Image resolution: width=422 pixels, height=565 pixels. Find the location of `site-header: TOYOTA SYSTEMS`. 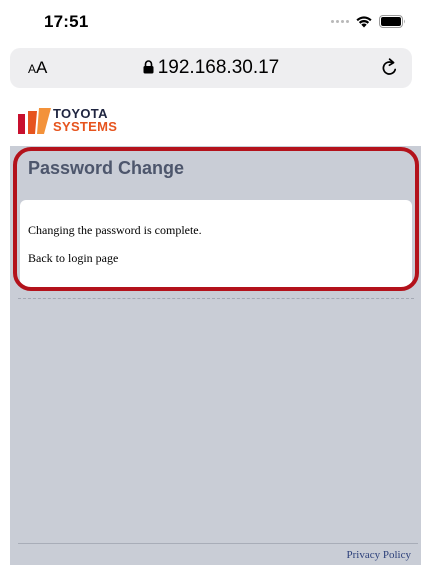

site-header: TOYOTA SYSTEMS is located at coordinates (211, 121).